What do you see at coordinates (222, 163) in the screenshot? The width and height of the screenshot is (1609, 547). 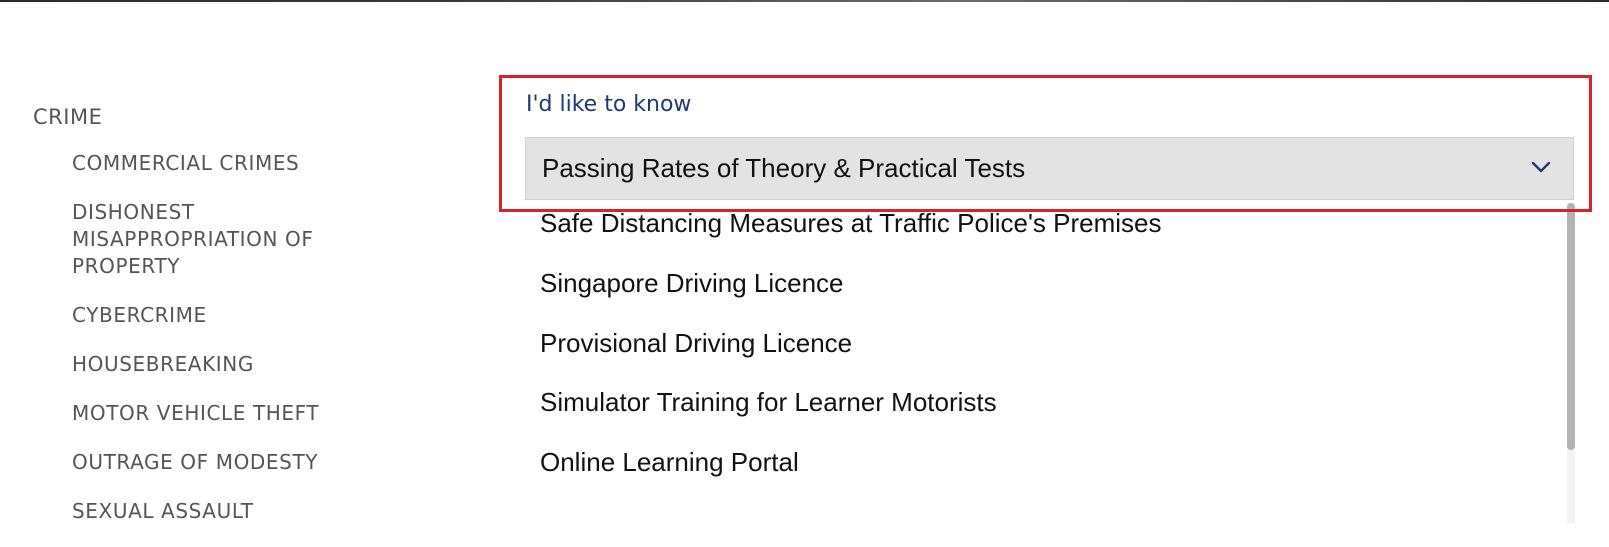 I see `sidebar-item-commercial-crimes: COMMERCIAL CRIMES` at bounding box center [222, 163].